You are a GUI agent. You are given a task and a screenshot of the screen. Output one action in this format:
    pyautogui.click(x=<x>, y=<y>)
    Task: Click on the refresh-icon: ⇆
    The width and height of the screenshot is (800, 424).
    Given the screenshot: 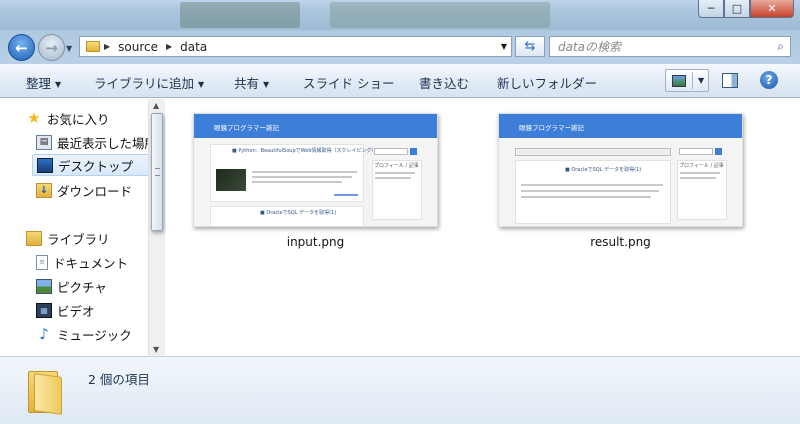 What is the action you would take?
    pyautogui.click(x=530, y=46)
    